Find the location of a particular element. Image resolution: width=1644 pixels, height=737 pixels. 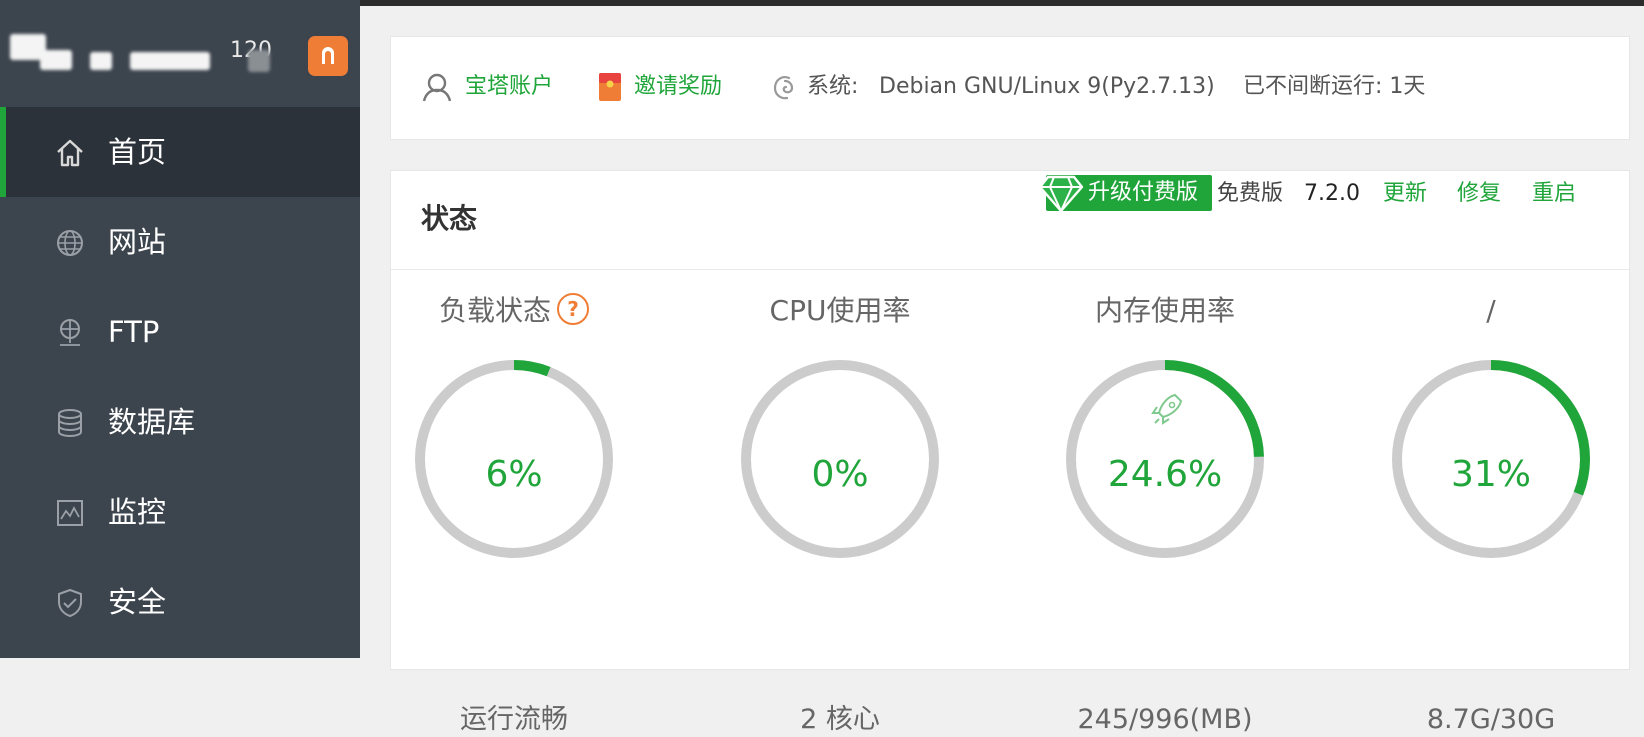

version-number: 7.2.0 is located at coordinates (1332, 193).